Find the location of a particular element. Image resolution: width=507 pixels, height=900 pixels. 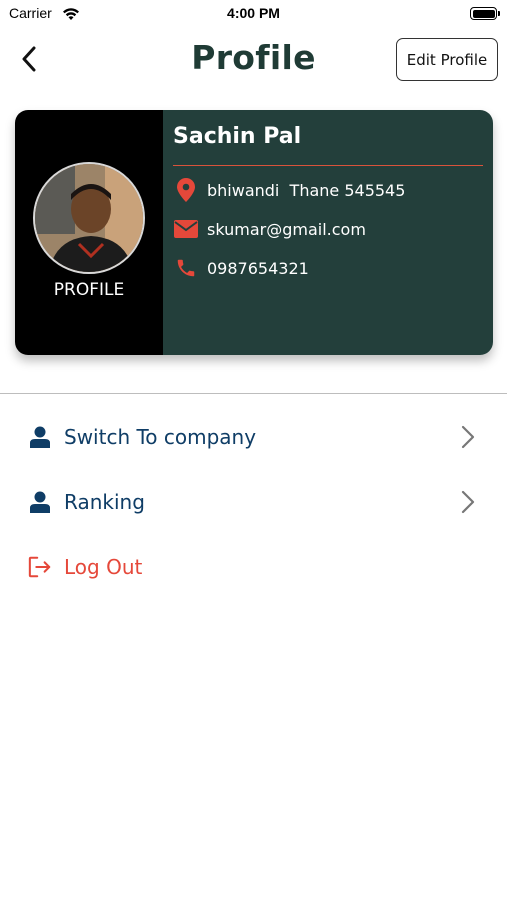

avatar is located at coordinates (89, 218).